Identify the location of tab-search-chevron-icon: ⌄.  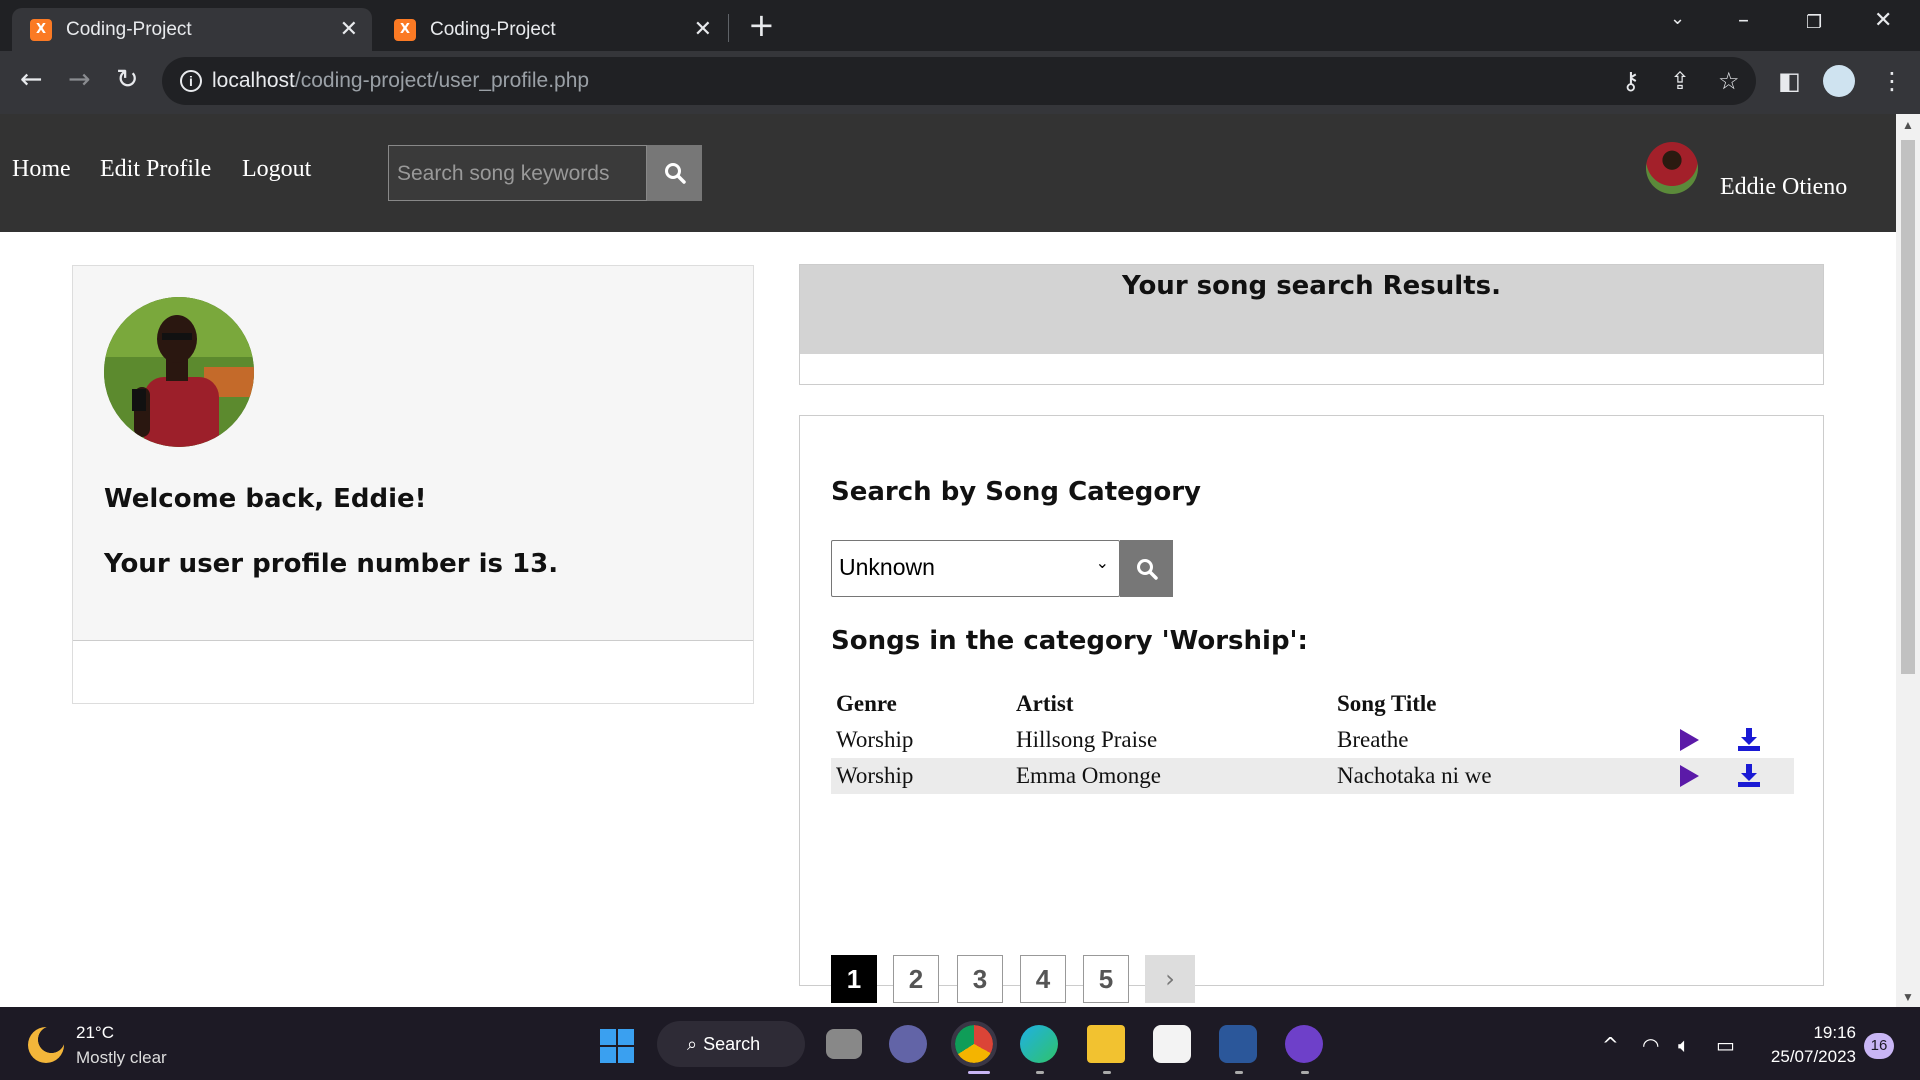
(1677, 18).